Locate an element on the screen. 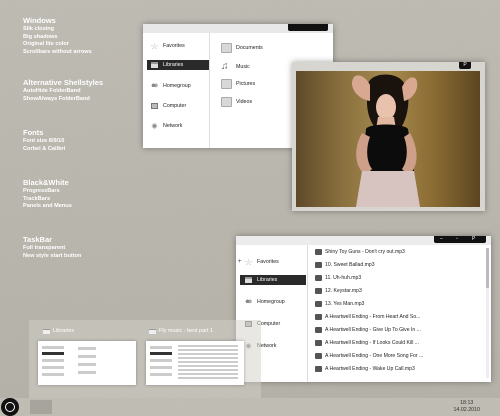 The image size is (500, 416). taskbar-thumbnail-previews: Libraries Fly music - best part 1 is located at coordinates (145, 359).